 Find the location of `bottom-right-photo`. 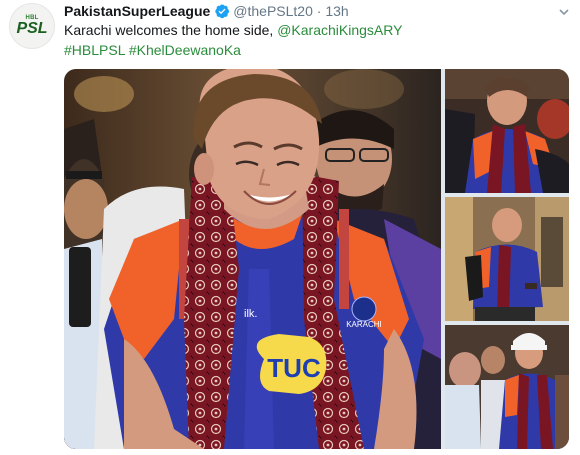

bottom-right-photo is located at coordinates (507, 387).